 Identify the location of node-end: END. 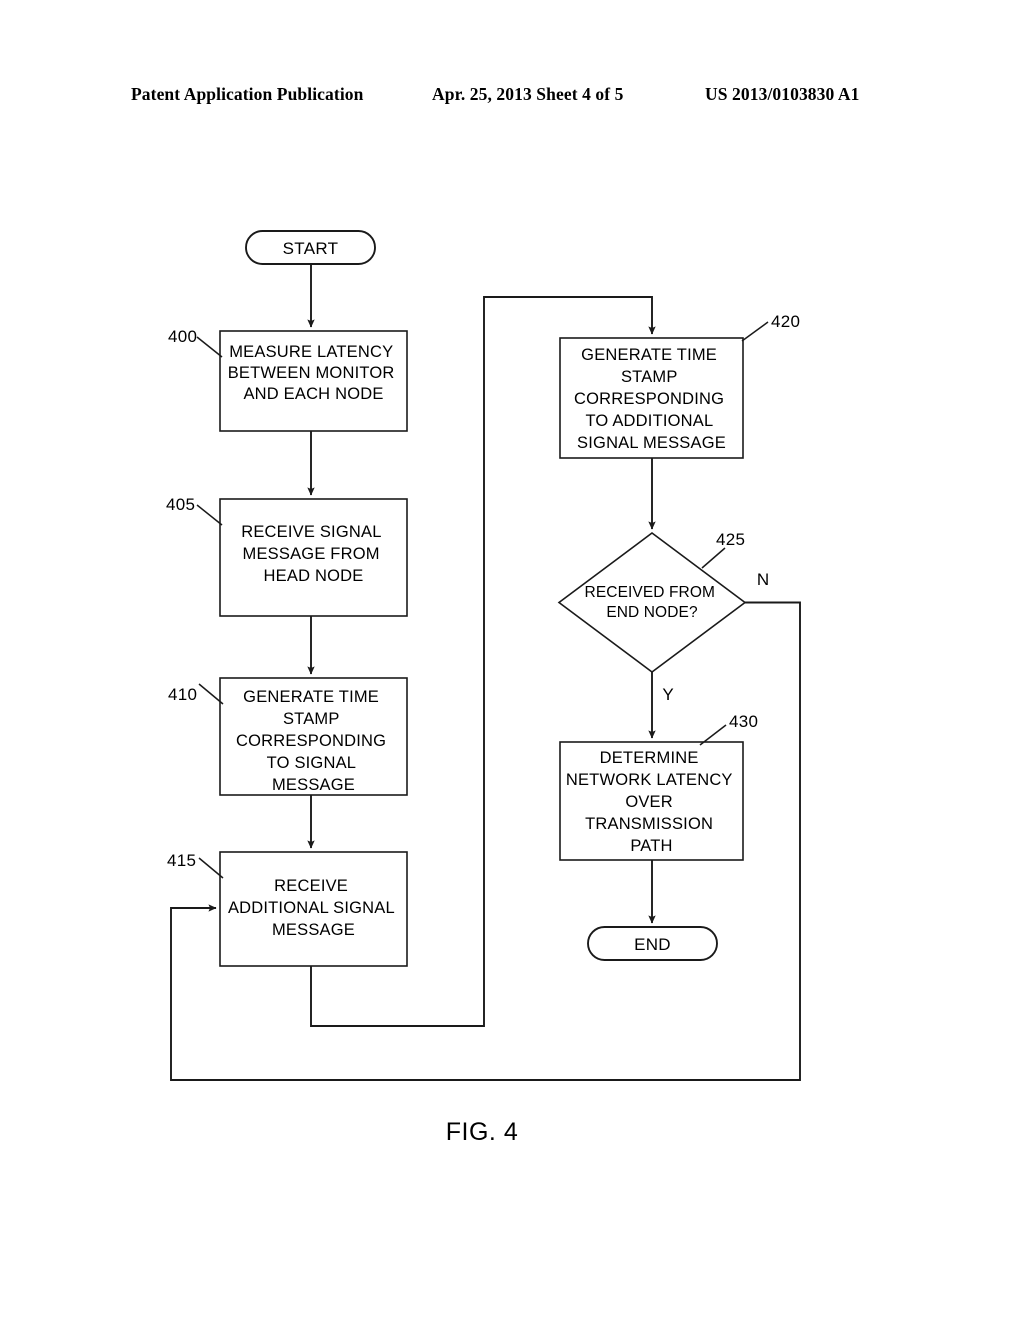
(652, 943).